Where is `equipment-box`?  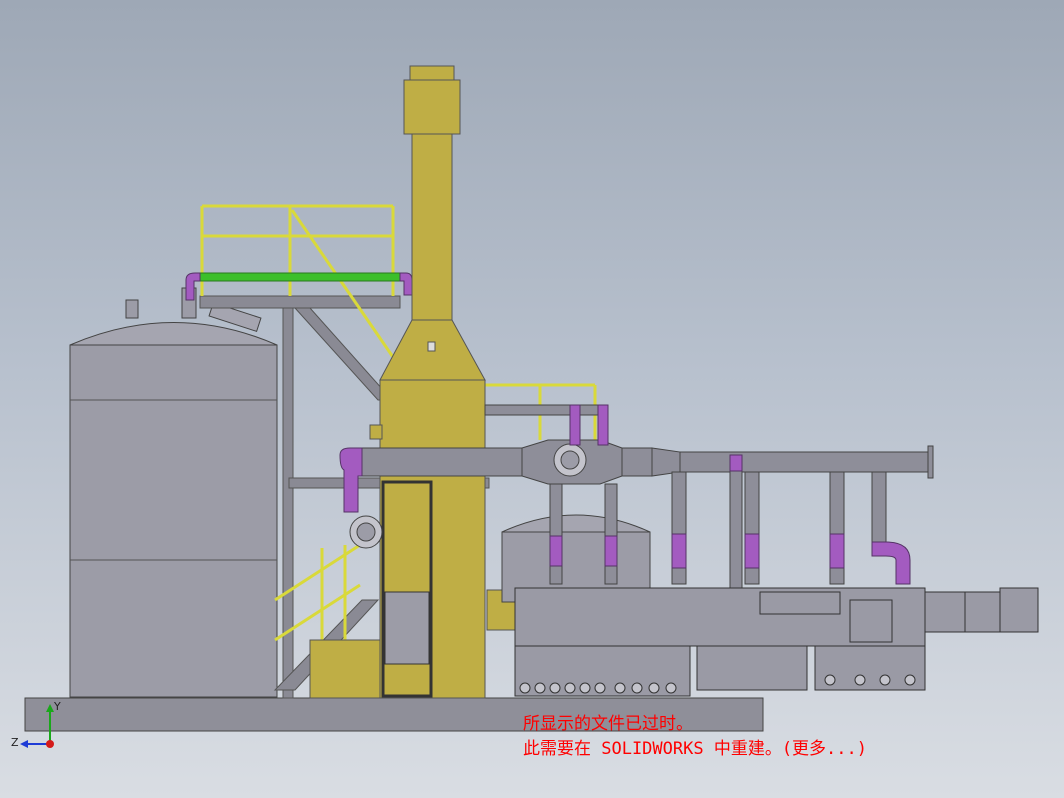 equipment-box is located at coordinates (407, 628).